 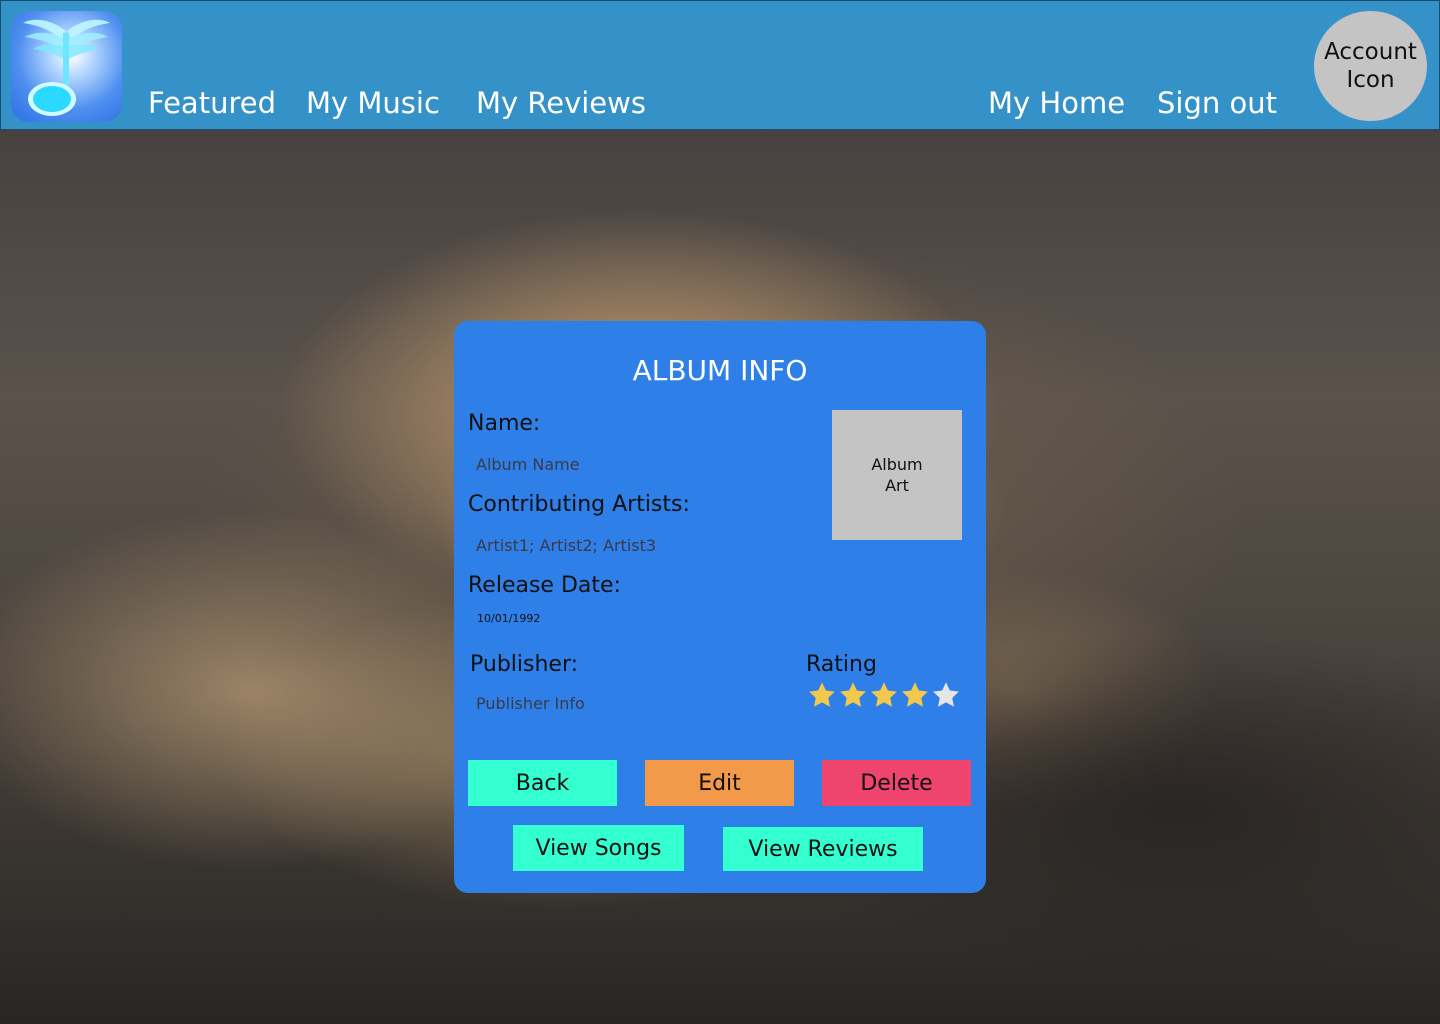 What do you see at coordinates (544, 585) in the screenshot?
I see `release-date-label: Release Date:` at bounding box center [544, 585].